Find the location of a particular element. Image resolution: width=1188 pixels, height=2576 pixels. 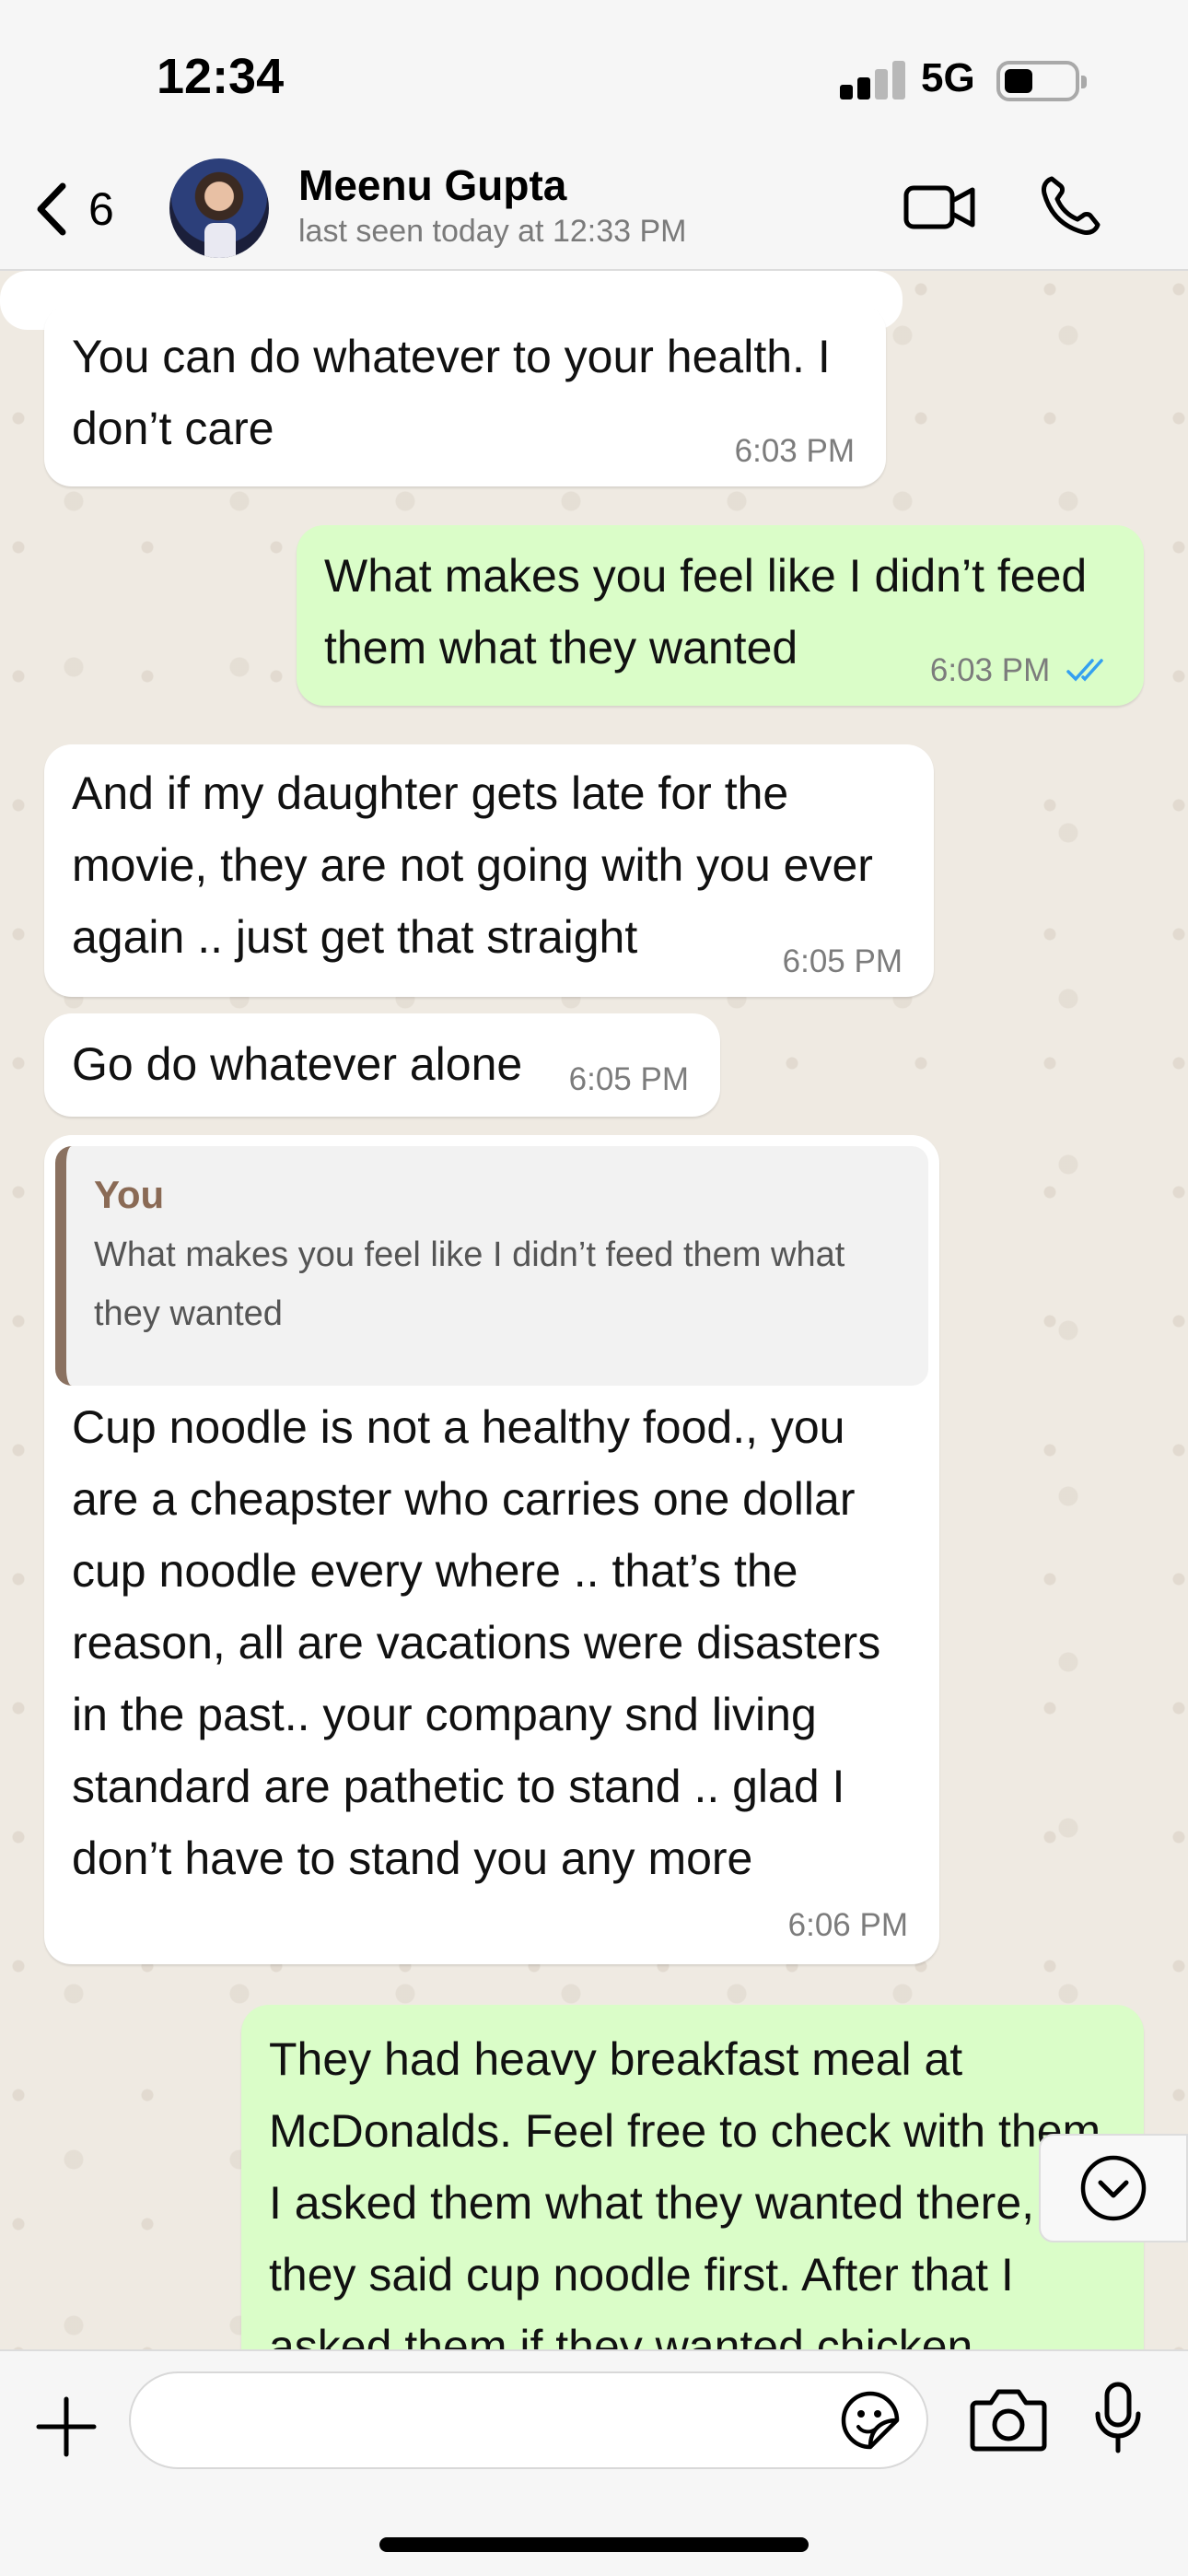

cellular-signal-icon is located at coordinates (873, 80).